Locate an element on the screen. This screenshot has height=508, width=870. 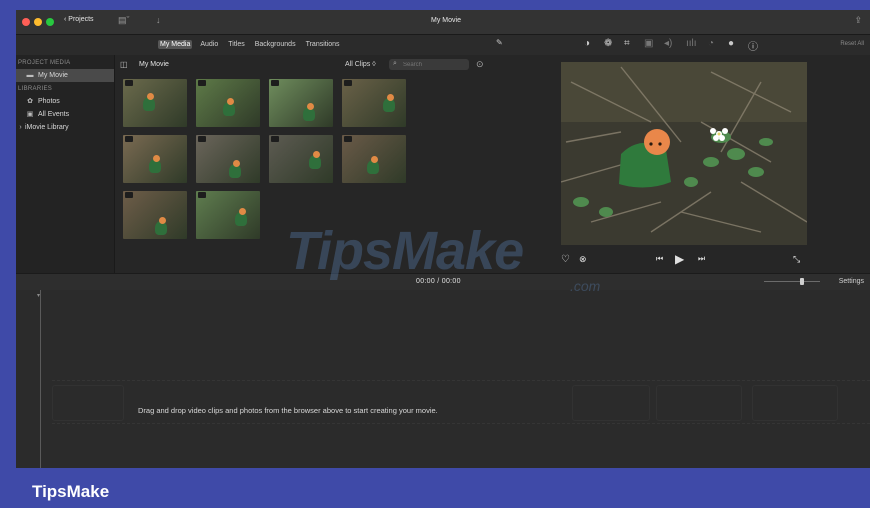
close-window-button is located at coordinates (26, 22).